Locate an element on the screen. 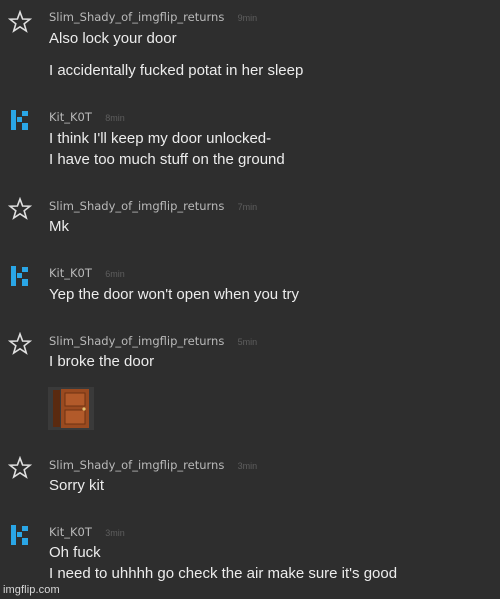 The image size is (500, 599). timestamp: 6min is located at coordinates (115, 274).